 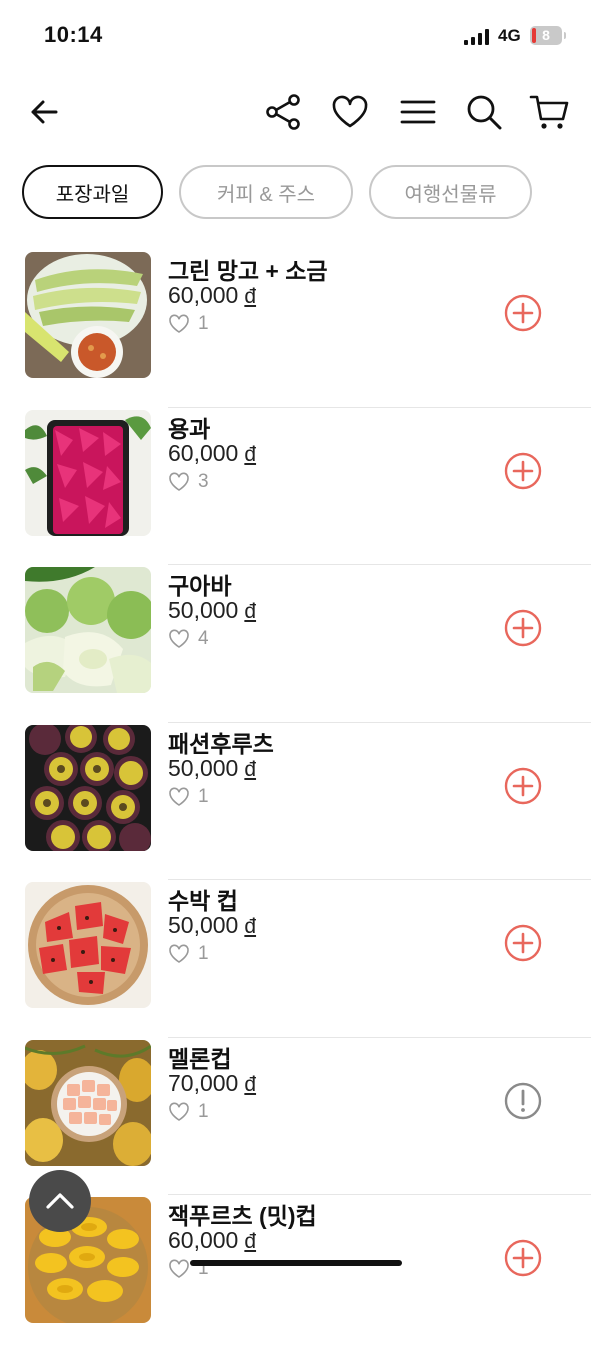 I want to click on product-name: 수박 컵, so click(x=203, y=901).